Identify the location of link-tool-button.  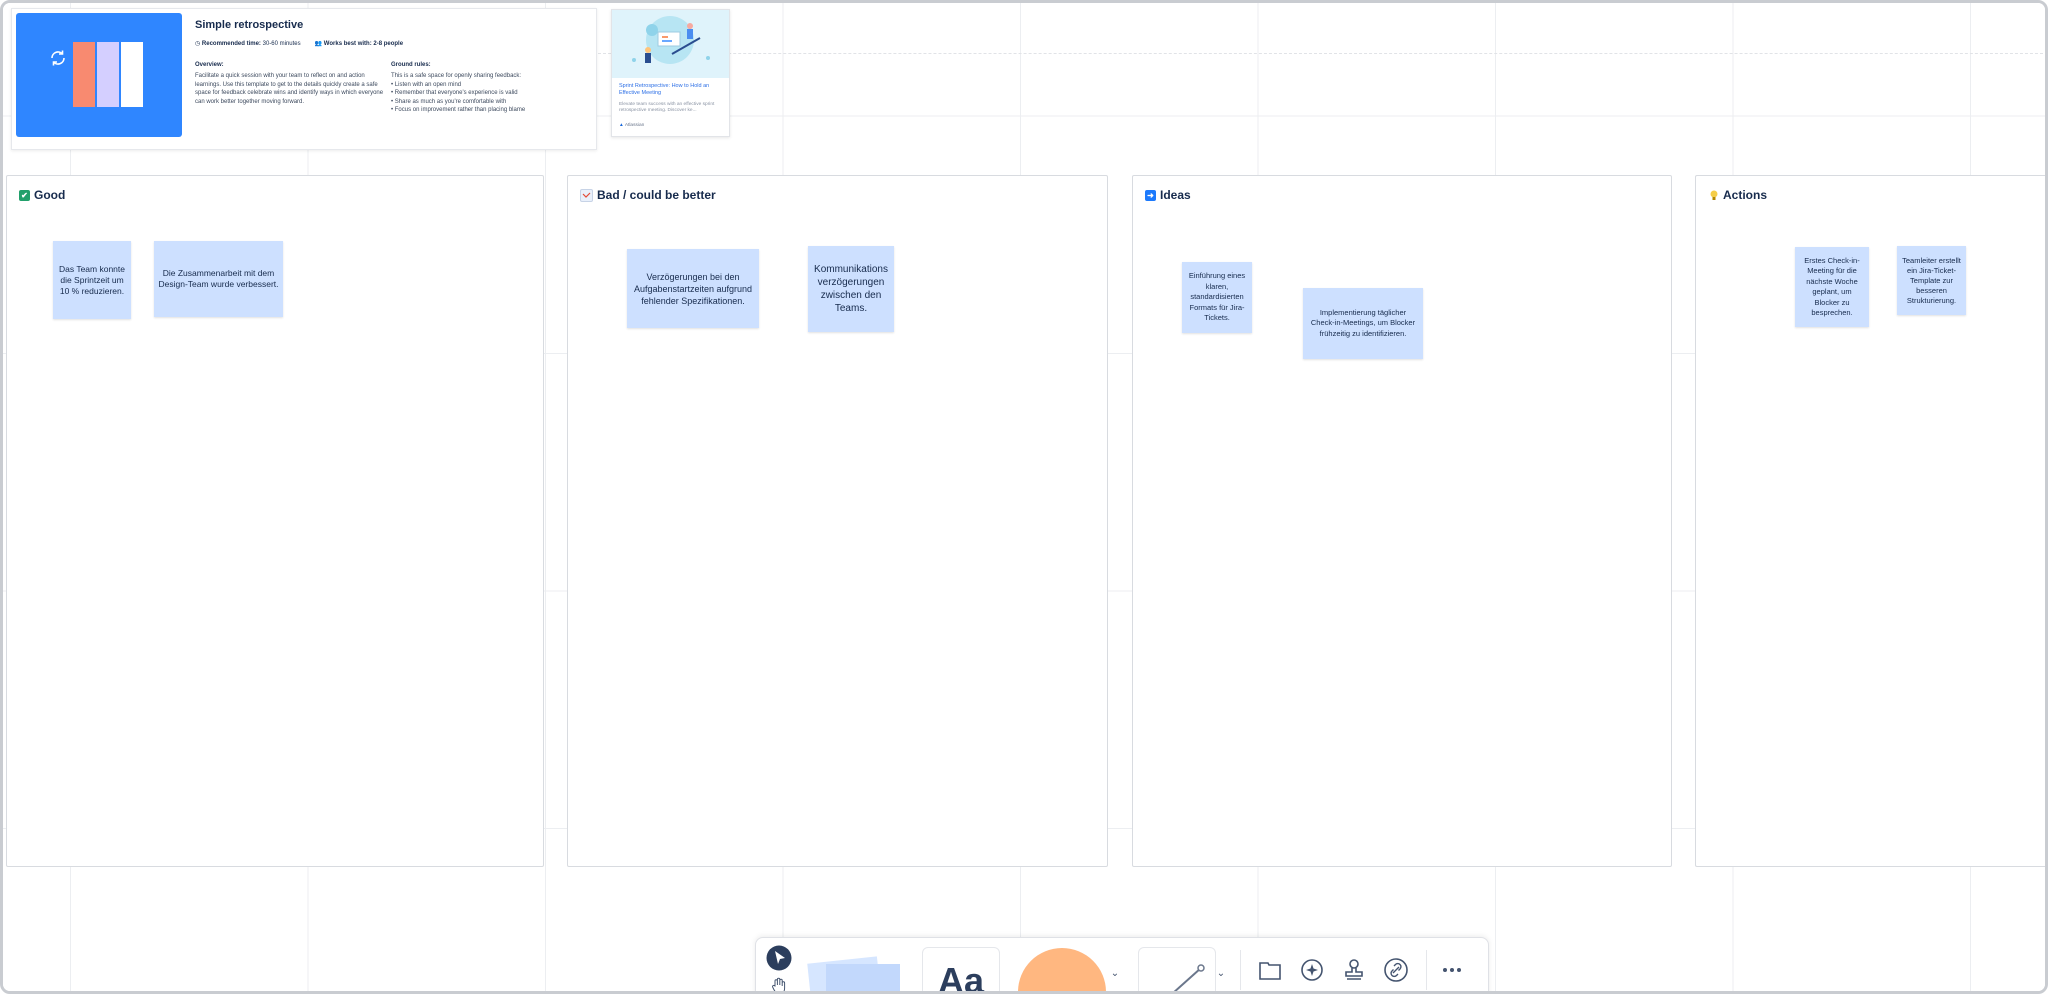
(1396, 970).